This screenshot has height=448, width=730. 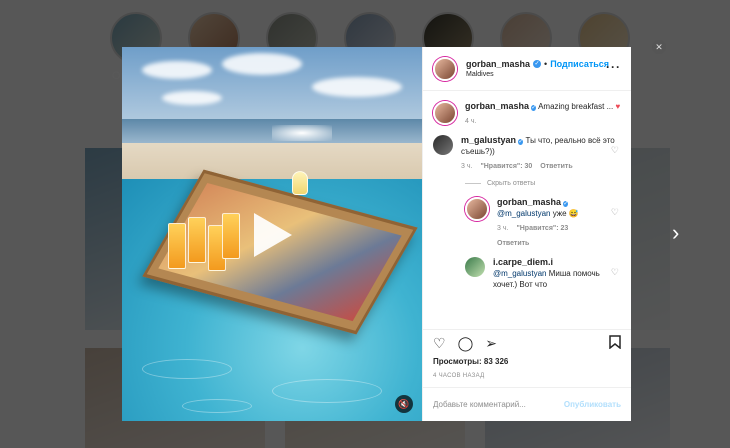 I want to click on reply-likes: "Нравится": 23, so click(x=542, y=228).